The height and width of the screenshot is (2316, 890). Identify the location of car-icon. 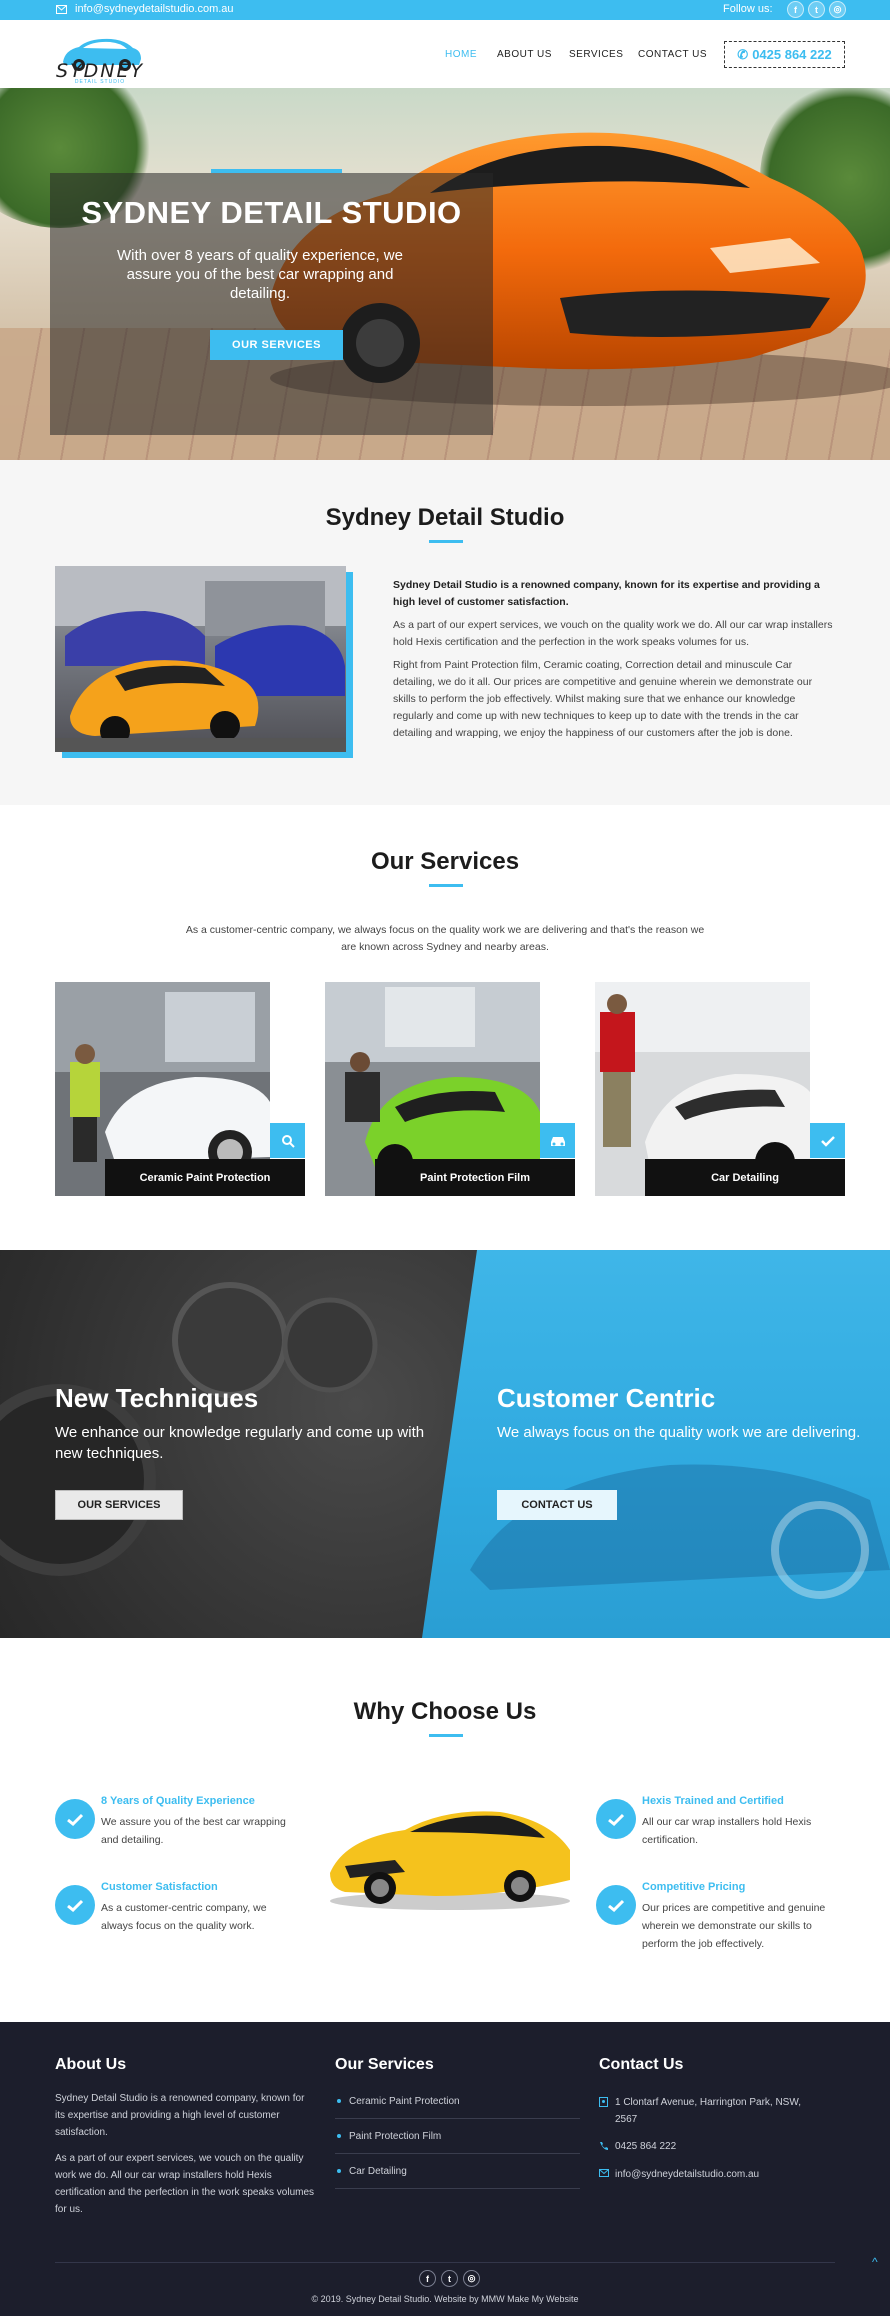
(557, 1140).